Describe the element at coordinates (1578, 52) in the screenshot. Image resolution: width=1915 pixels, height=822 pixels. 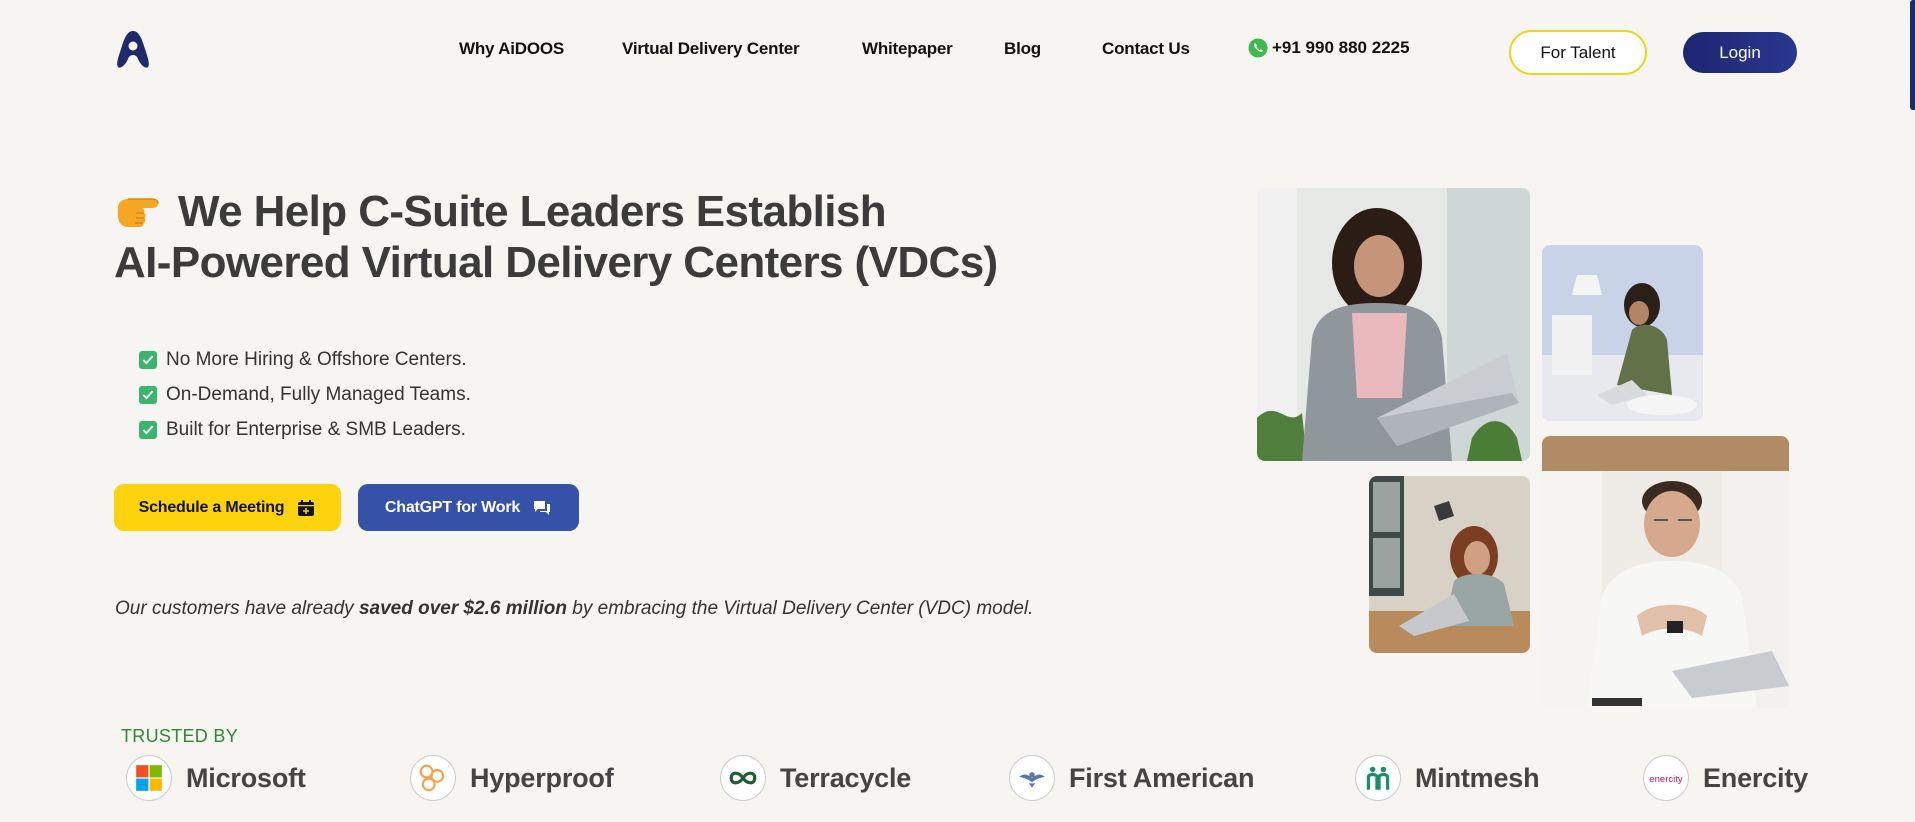
I see `for-talent-button: For Talent` at that location.